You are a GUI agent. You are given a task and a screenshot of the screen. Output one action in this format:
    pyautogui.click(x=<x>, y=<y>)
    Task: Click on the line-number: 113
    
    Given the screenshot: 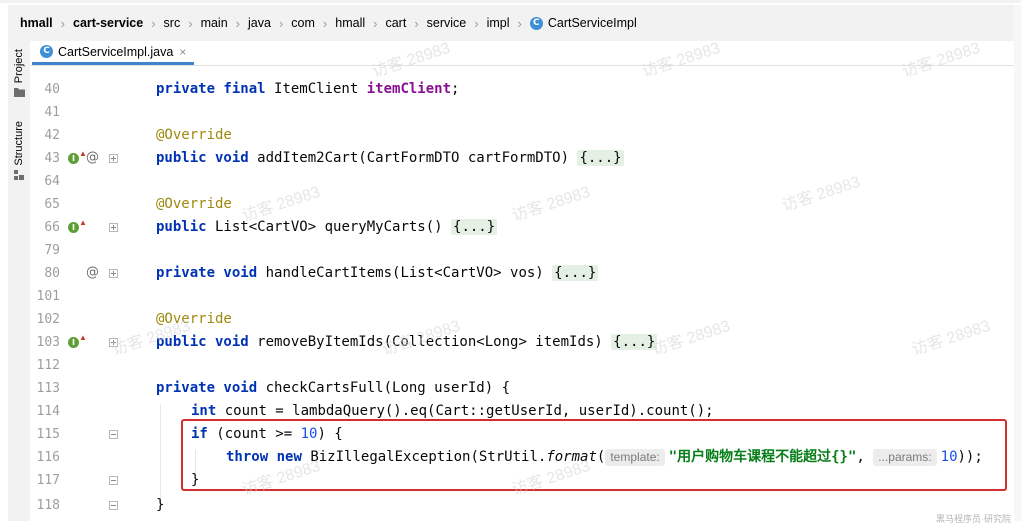 What is the action you would take?
    pyautogui.click(x=48, y=388)
    